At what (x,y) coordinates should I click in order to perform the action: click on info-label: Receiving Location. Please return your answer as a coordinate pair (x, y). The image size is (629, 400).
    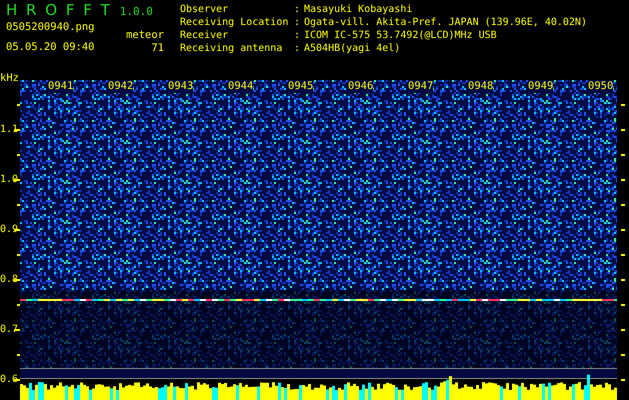
    Looking at the image, I should click on (235, 22).